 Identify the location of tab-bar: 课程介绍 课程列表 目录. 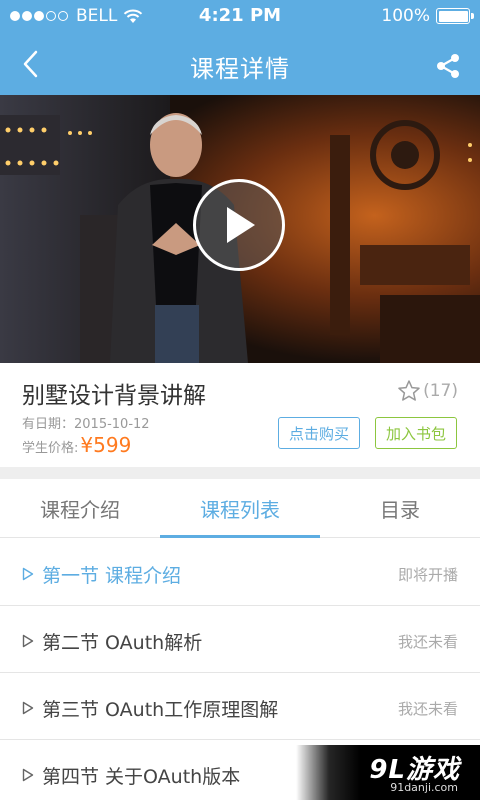
(240, 508).